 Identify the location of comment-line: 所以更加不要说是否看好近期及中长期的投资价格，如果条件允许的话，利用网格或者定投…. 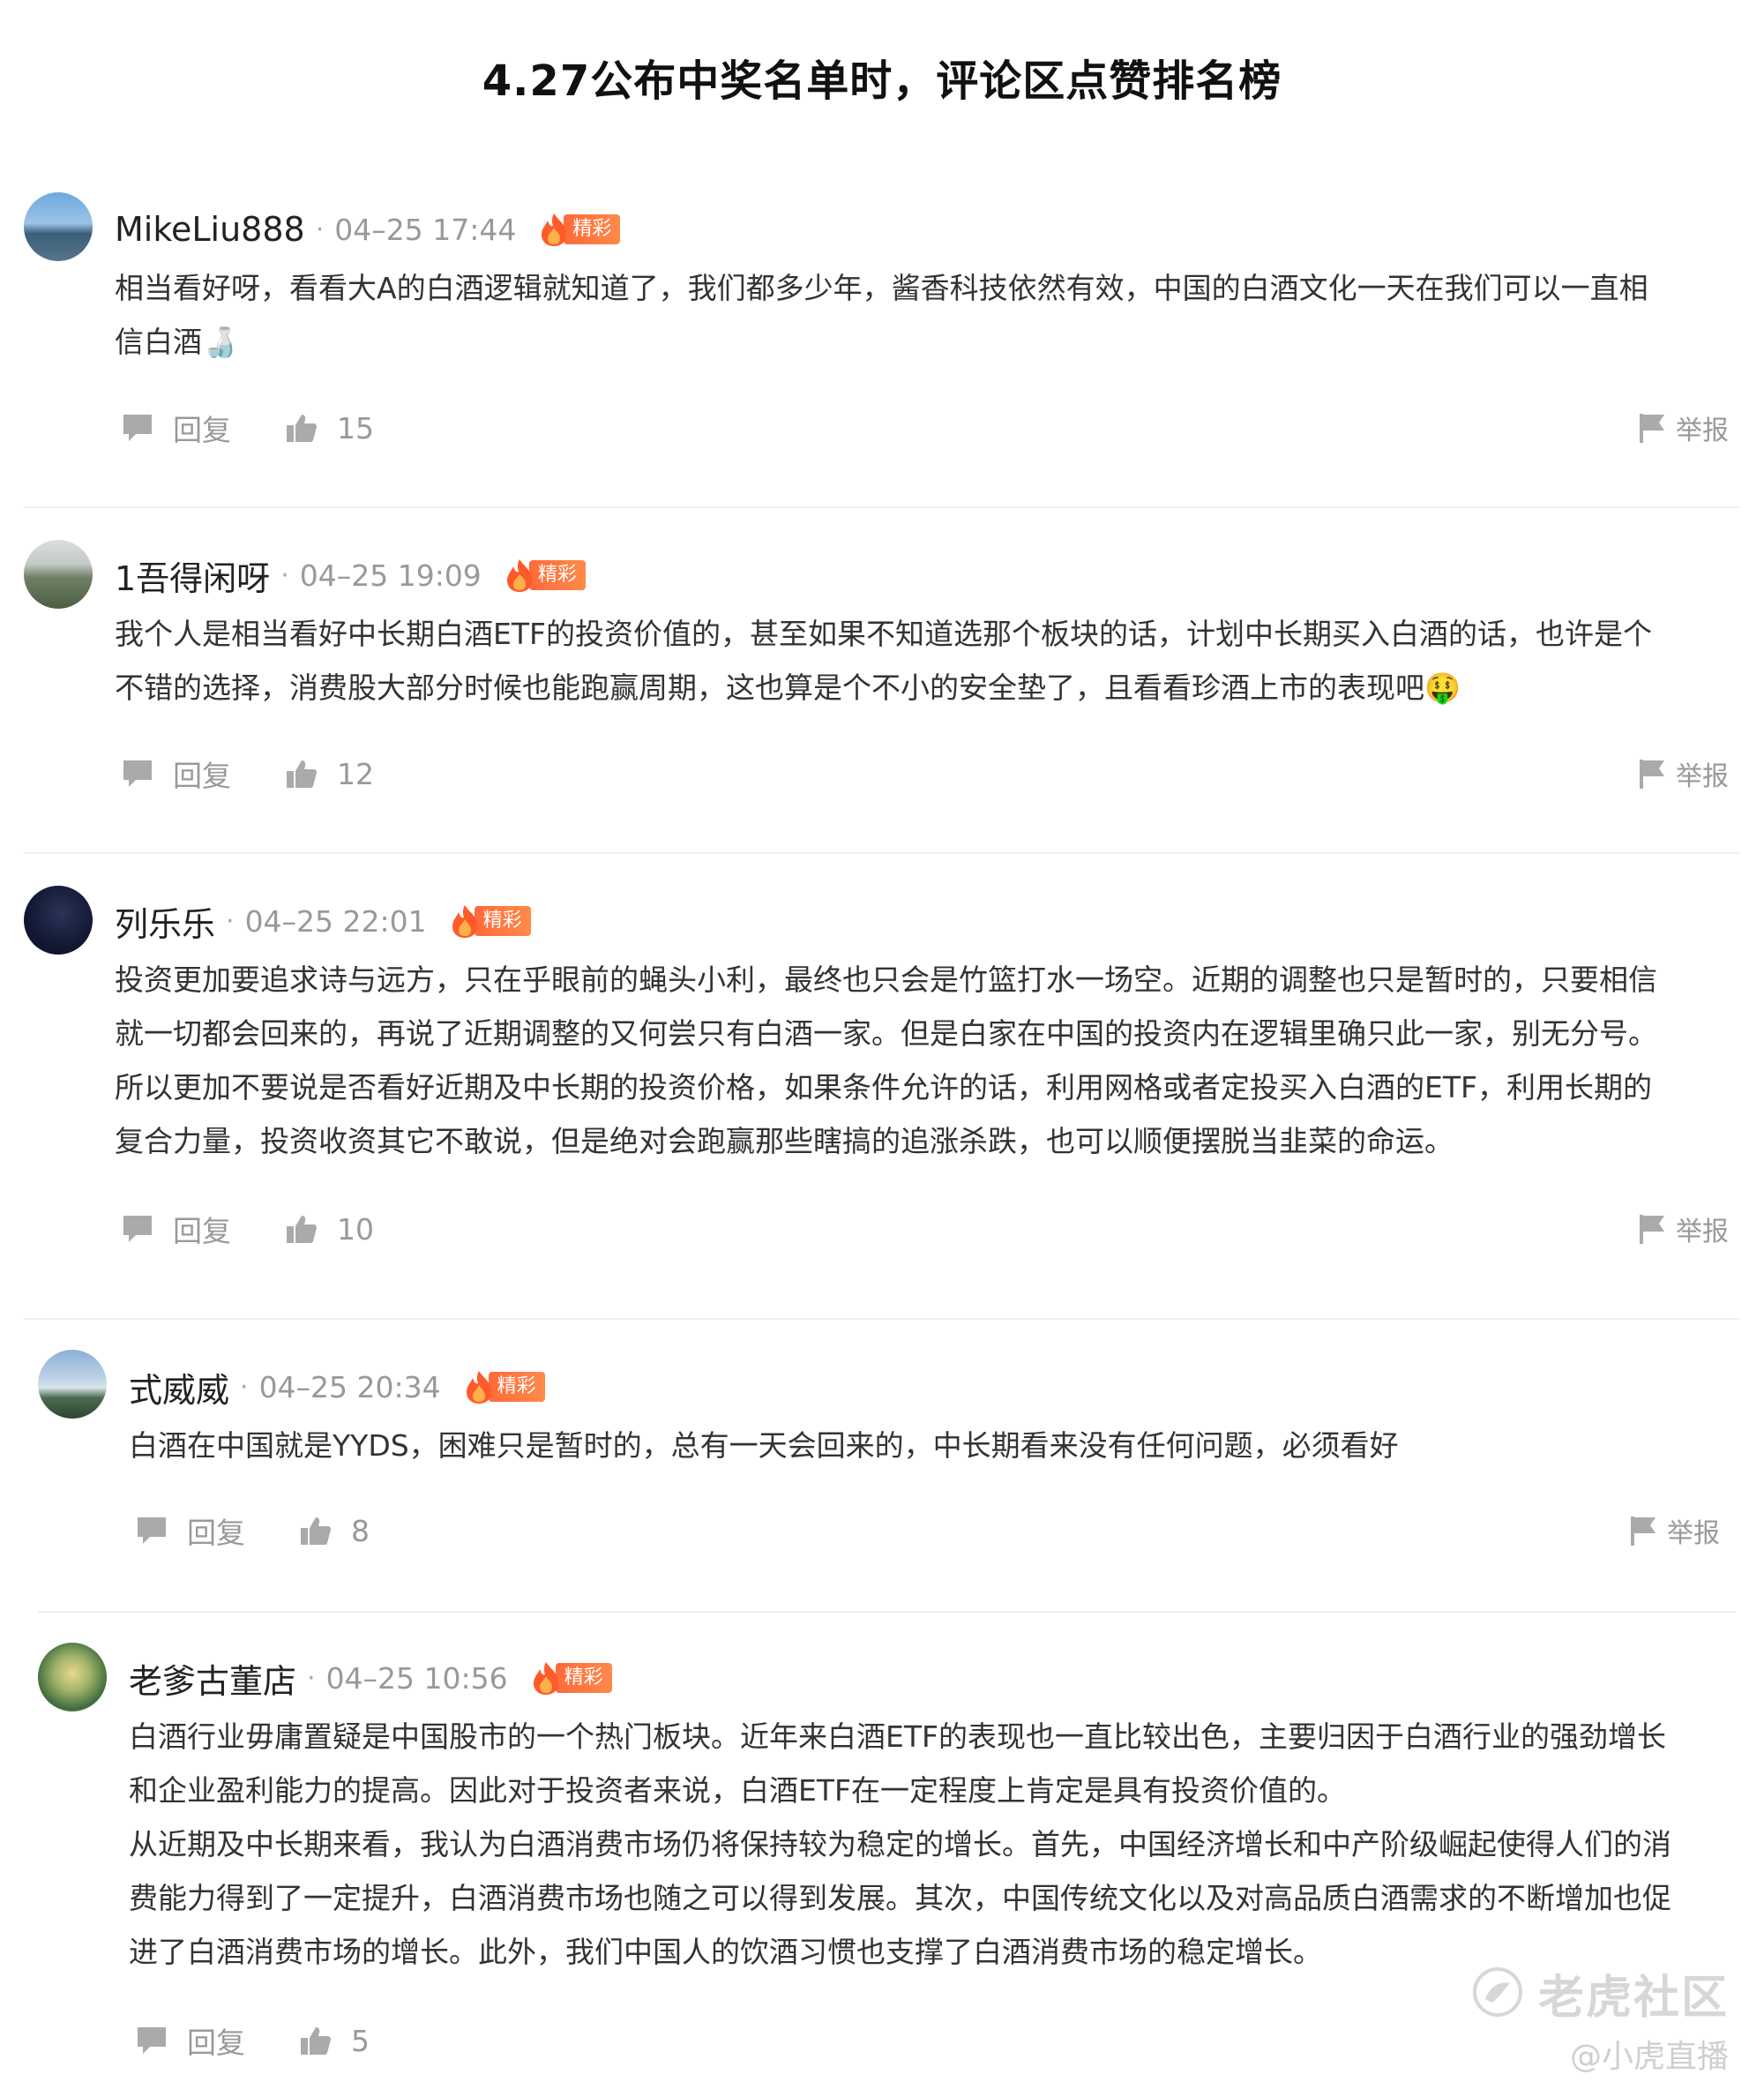
(883, 1087).